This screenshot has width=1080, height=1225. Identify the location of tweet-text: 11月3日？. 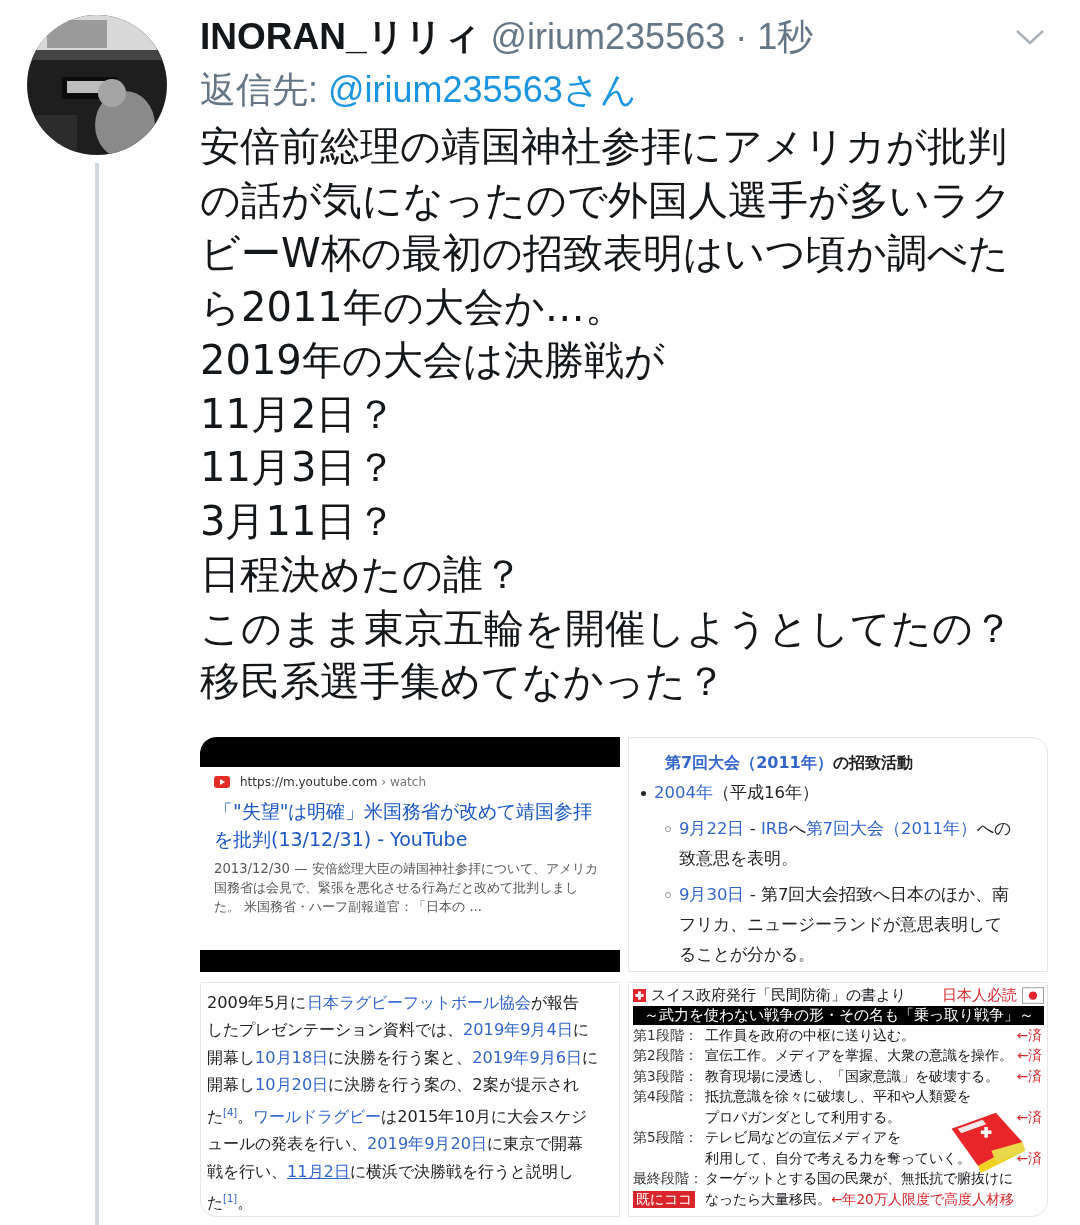
(299, 467).